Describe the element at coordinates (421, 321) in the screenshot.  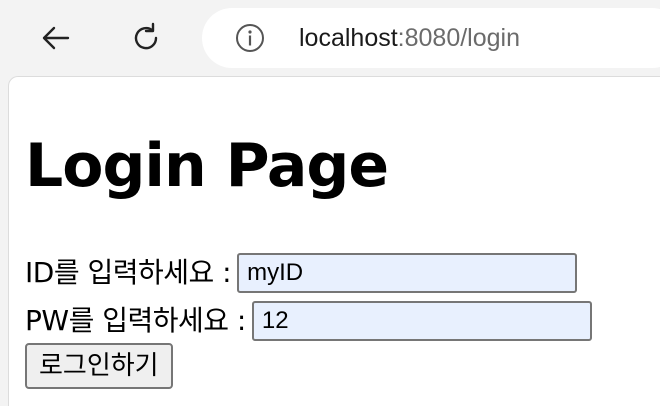
I see `pw-input` at that location.